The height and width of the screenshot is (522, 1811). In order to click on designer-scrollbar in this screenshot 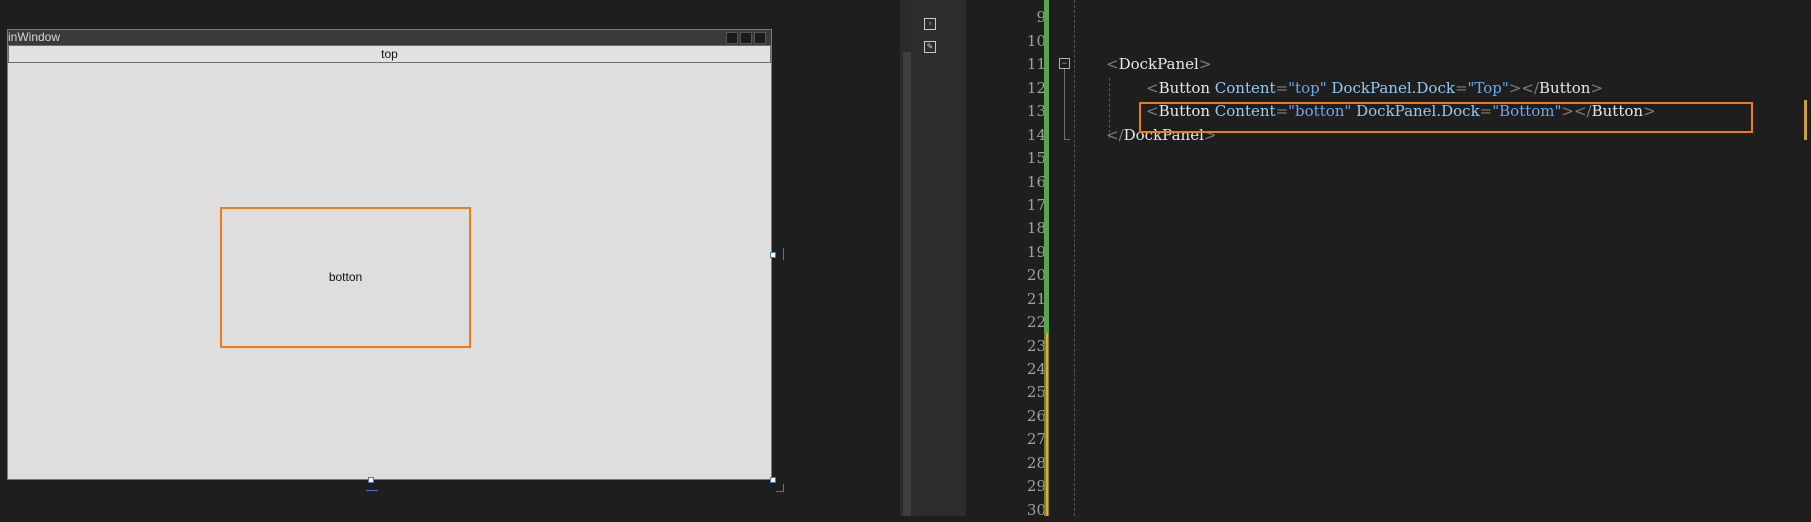, I will do `click(907, 258)`.